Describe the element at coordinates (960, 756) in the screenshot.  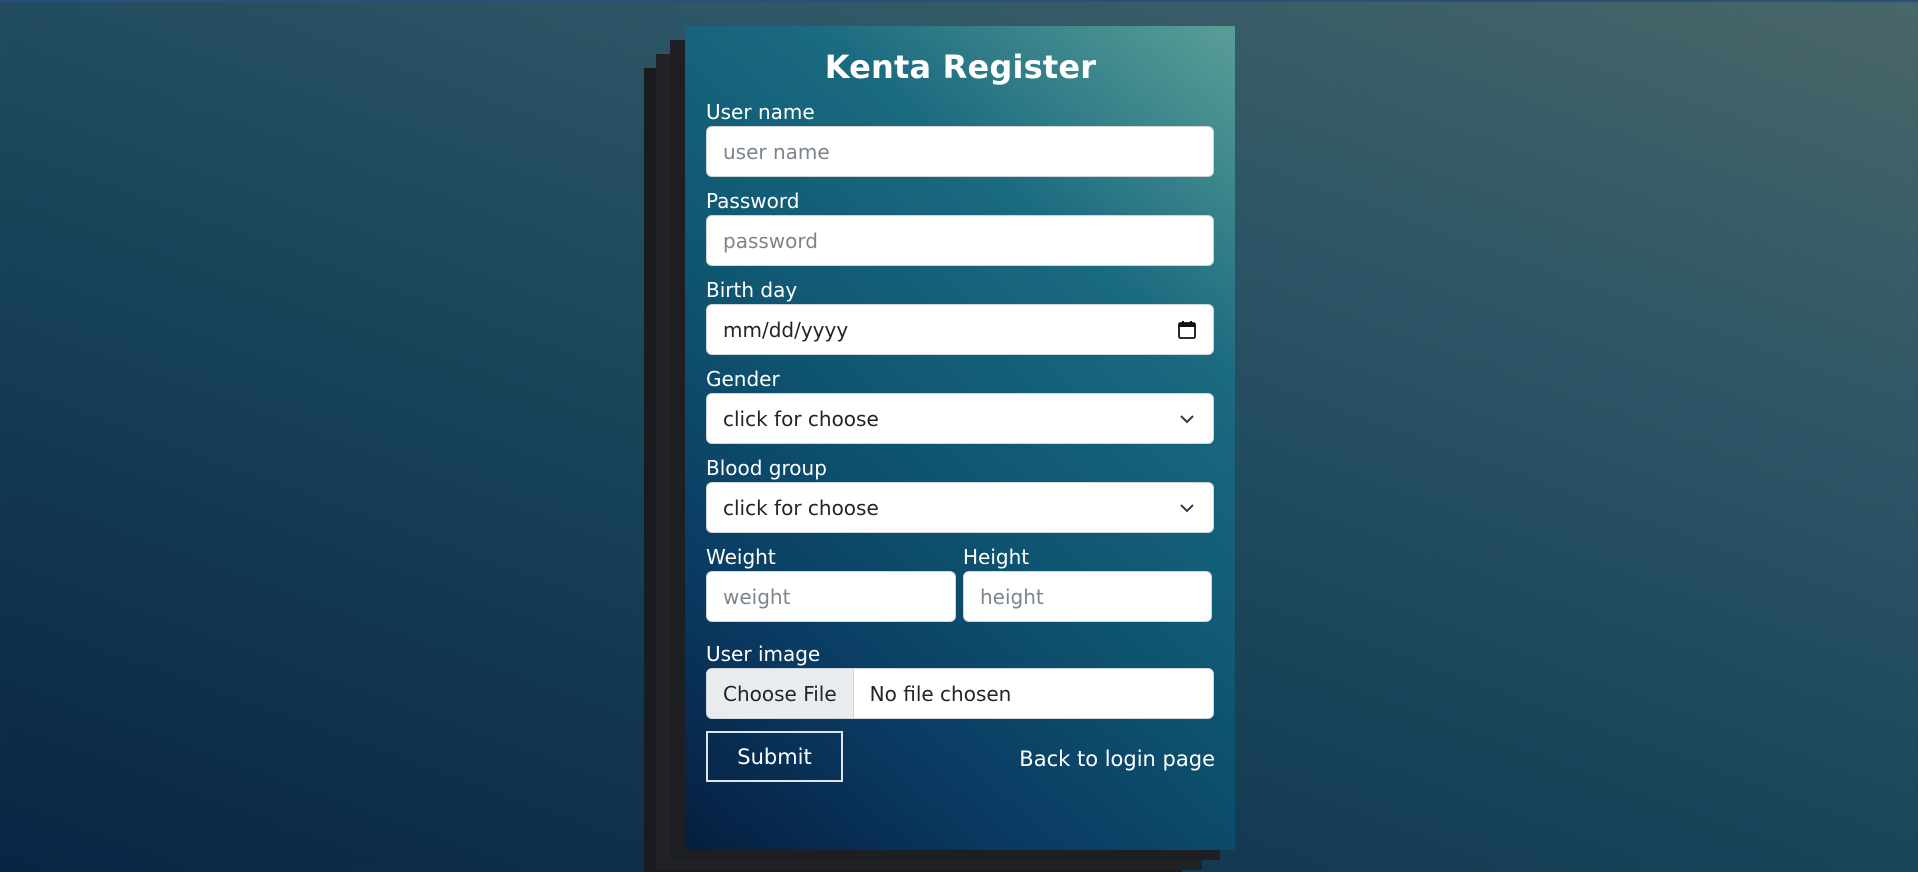
I see `form-actions: Submit Back to login page` at that location.